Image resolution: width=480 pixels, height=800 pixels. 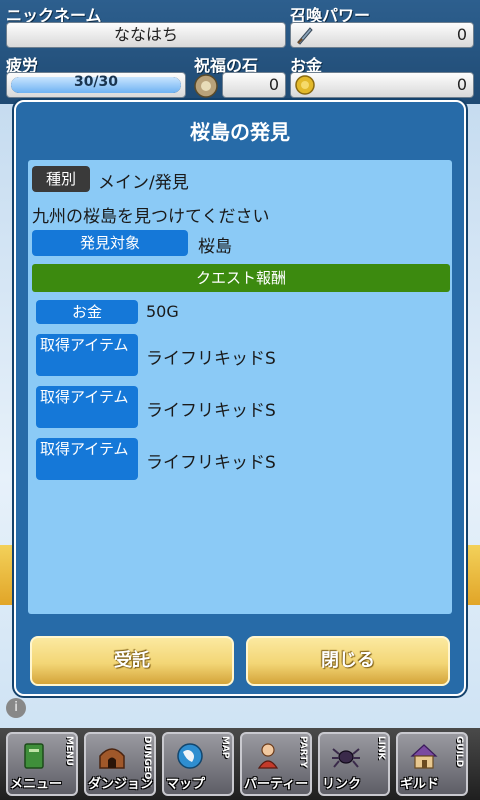 What do you see at coordinates (273, 84) in the screenshot?
I see `blessing-stone-value: 0` at bounding box center [273, 84].